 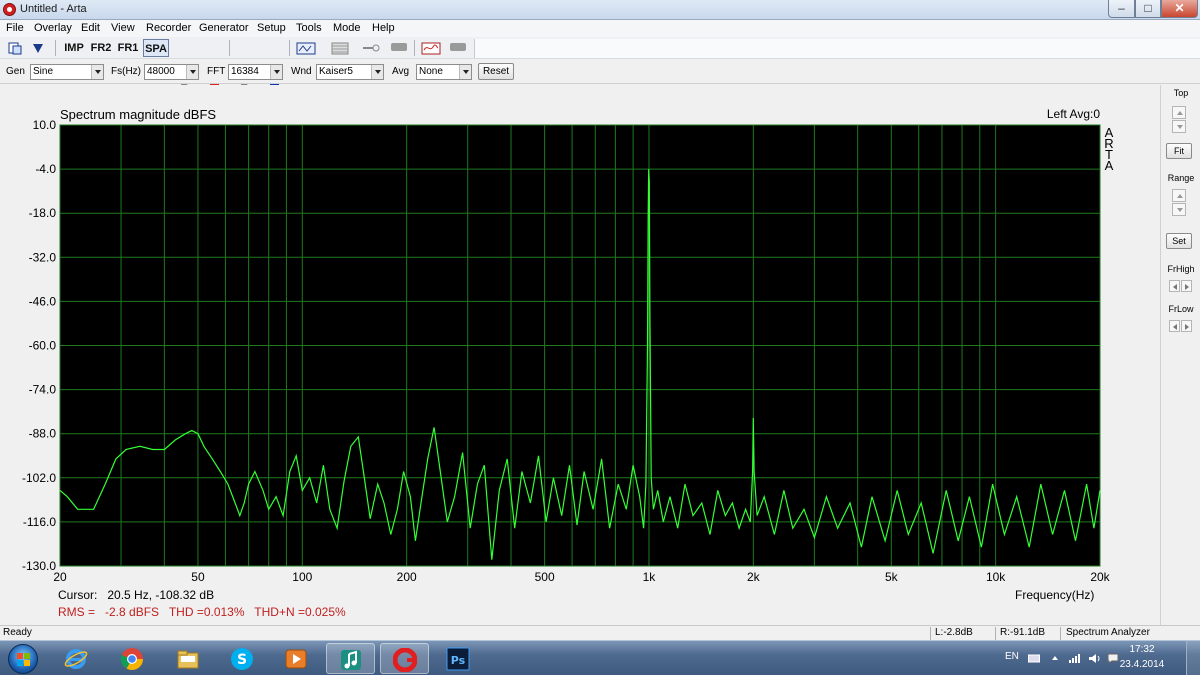 I want to click on taskbar-skype: S, so click(x=242, y=658).